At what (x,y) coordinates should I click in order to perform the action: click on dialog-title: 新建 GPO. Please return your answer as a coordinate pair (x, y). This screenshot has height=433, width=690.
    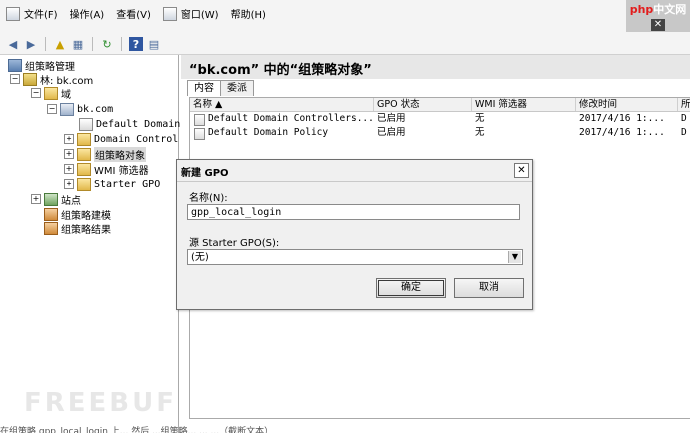
    Looking at the image, I should click on (205, 173).